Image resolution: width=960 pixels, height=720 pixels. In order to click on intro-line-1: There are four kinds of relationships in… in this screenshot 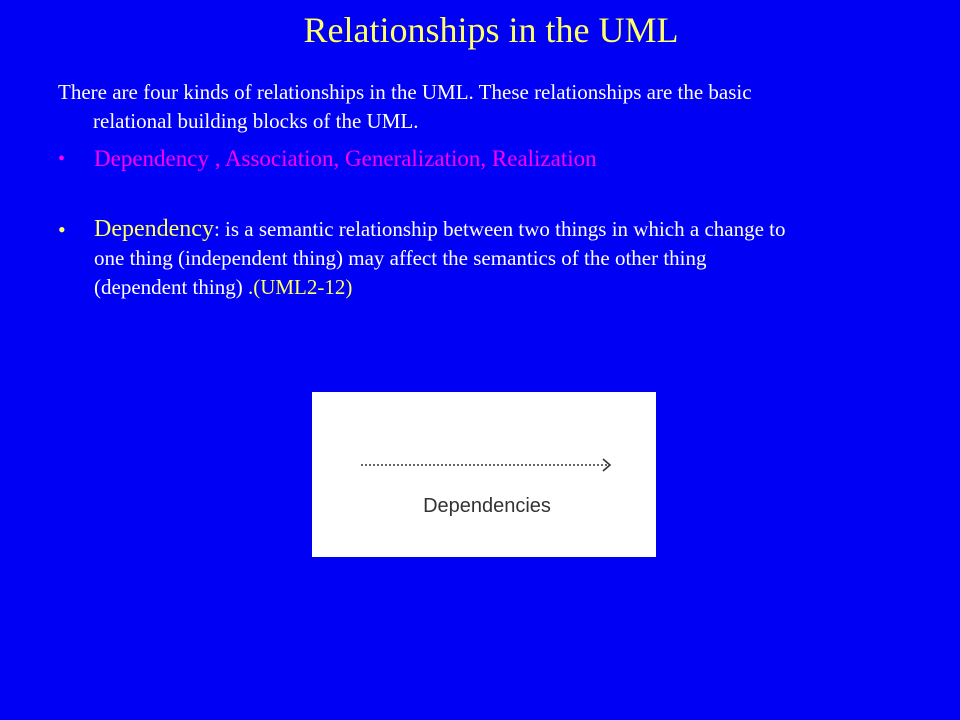, I will do `click(405, 92)`.